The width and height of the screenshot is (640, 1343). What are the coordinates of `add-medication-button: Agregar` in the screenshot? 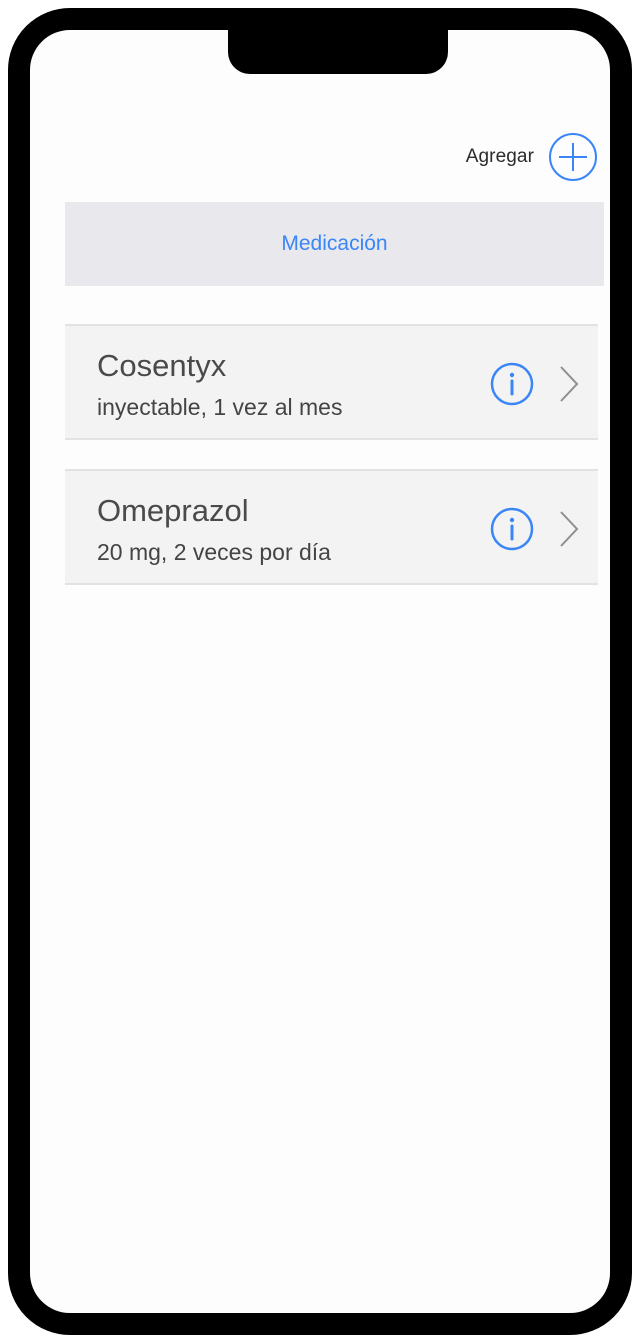 It's located at (532, 157).